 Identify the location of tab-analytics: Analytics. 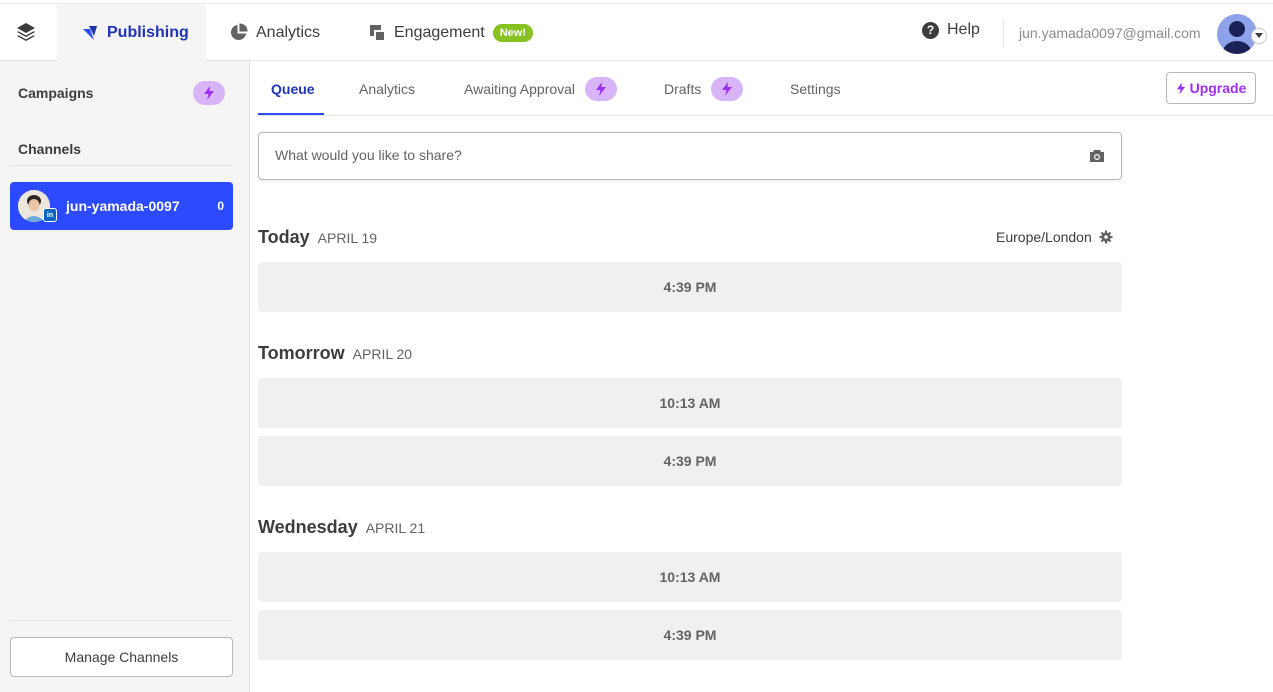
(387, 88).